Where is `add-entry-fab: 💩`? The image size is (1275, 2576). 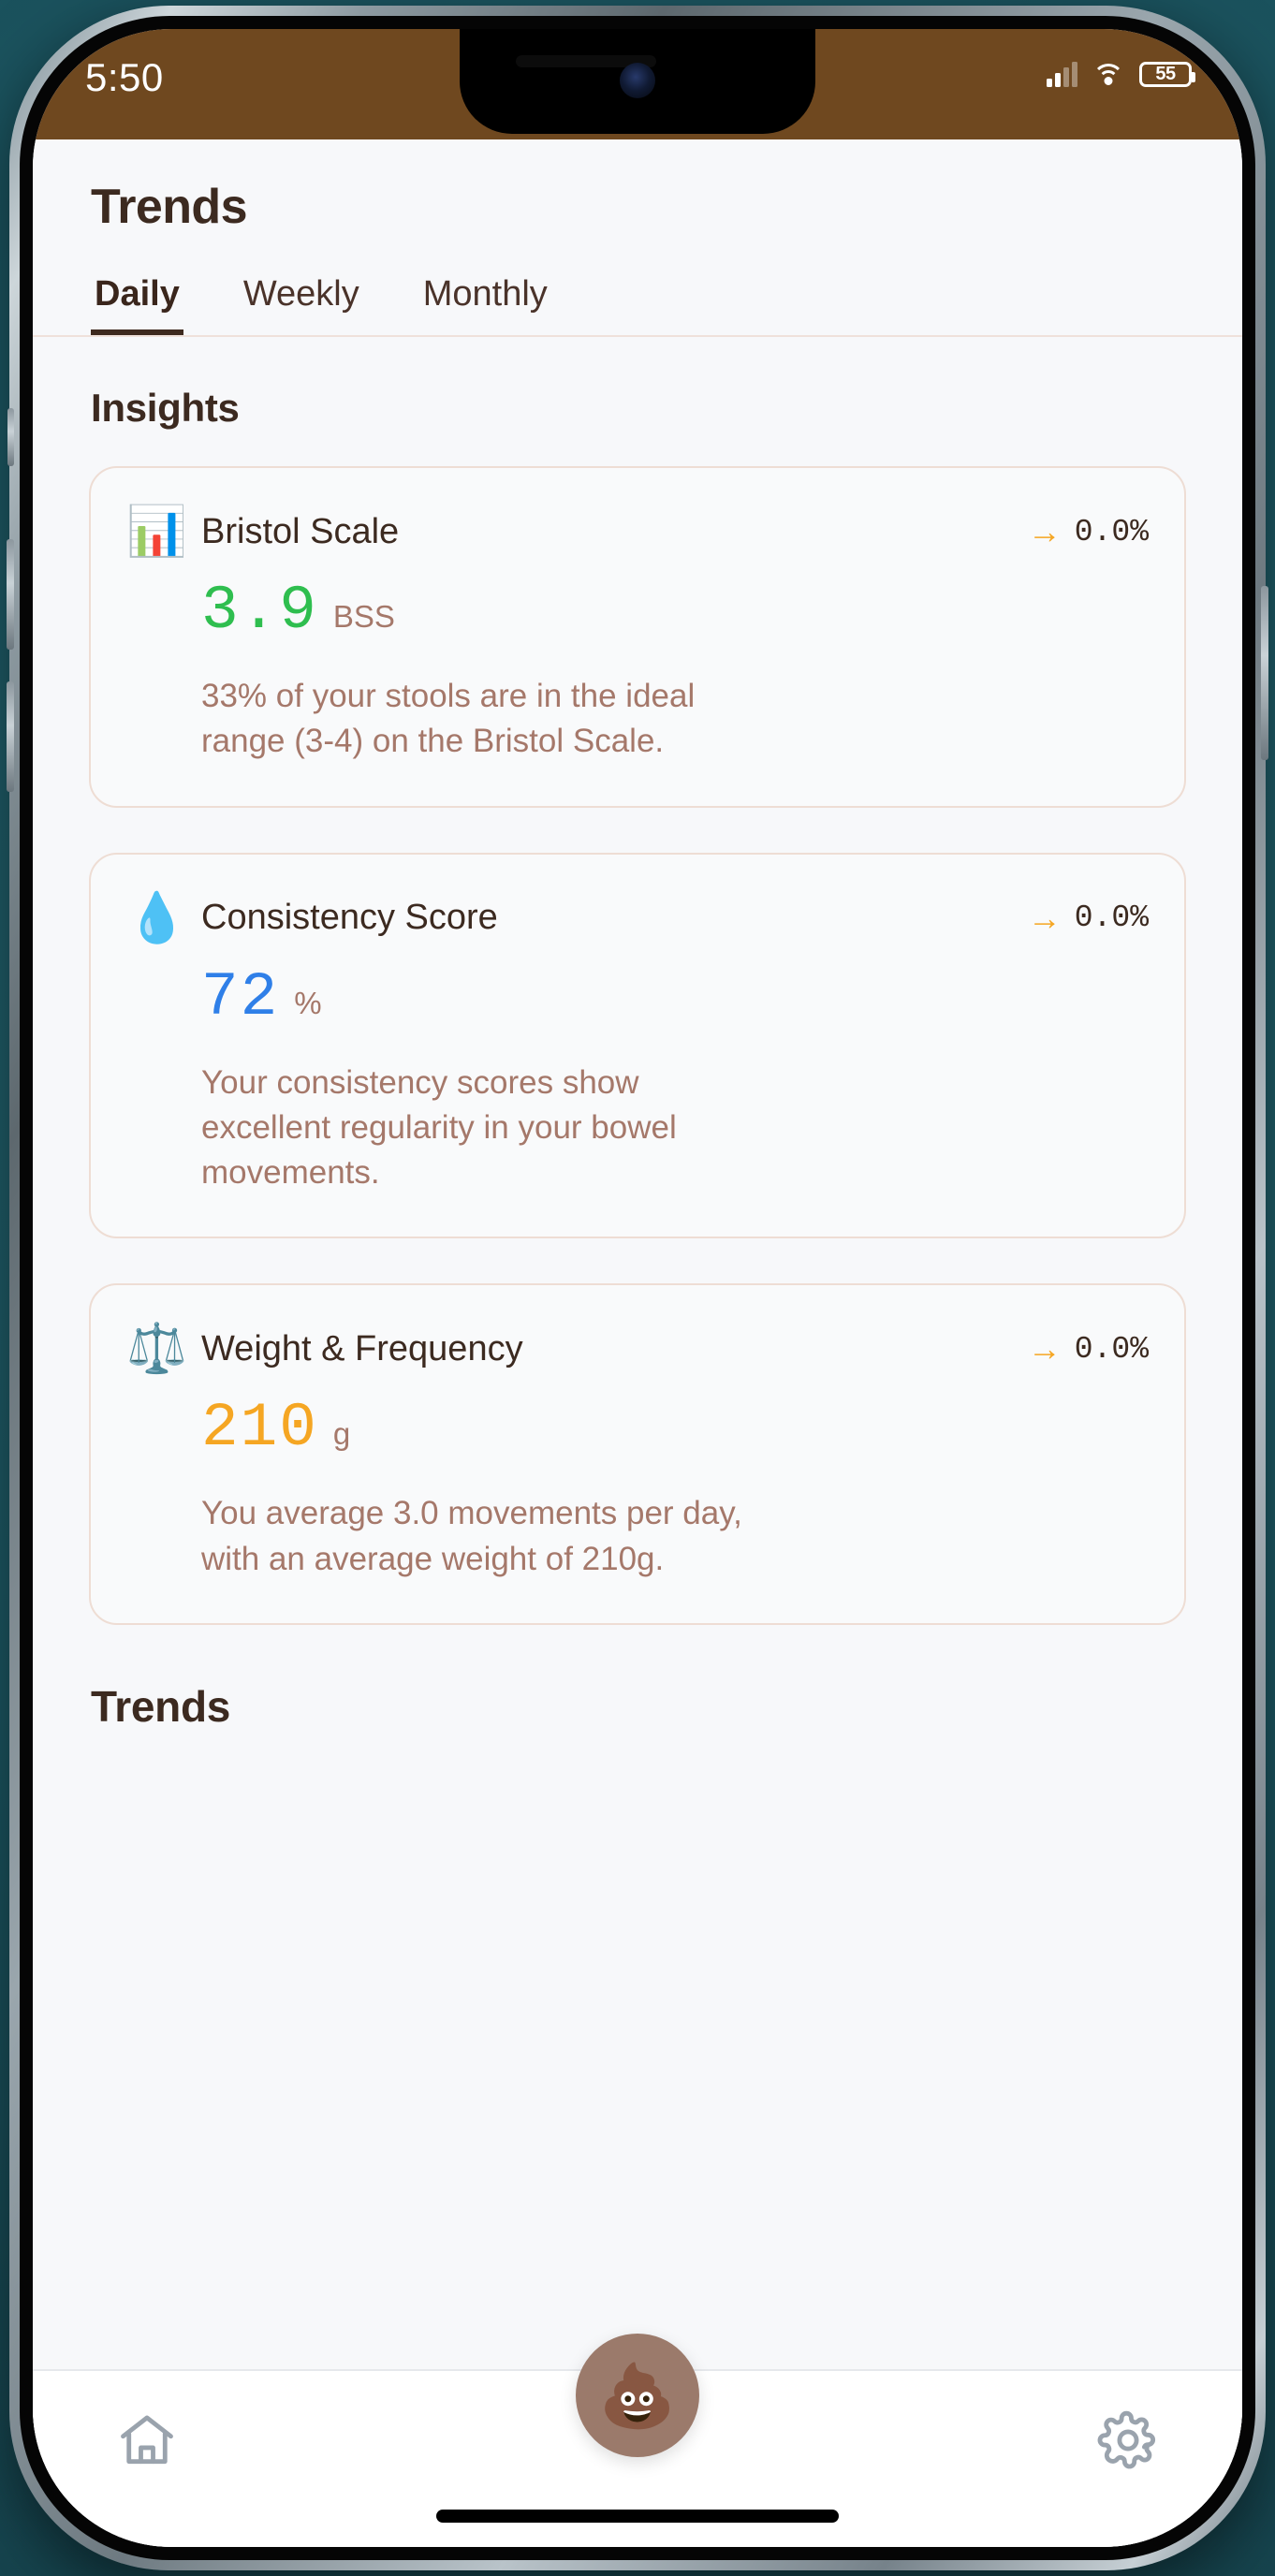
add-entry-fab: 💩 is located at coordinates (637, 2395).